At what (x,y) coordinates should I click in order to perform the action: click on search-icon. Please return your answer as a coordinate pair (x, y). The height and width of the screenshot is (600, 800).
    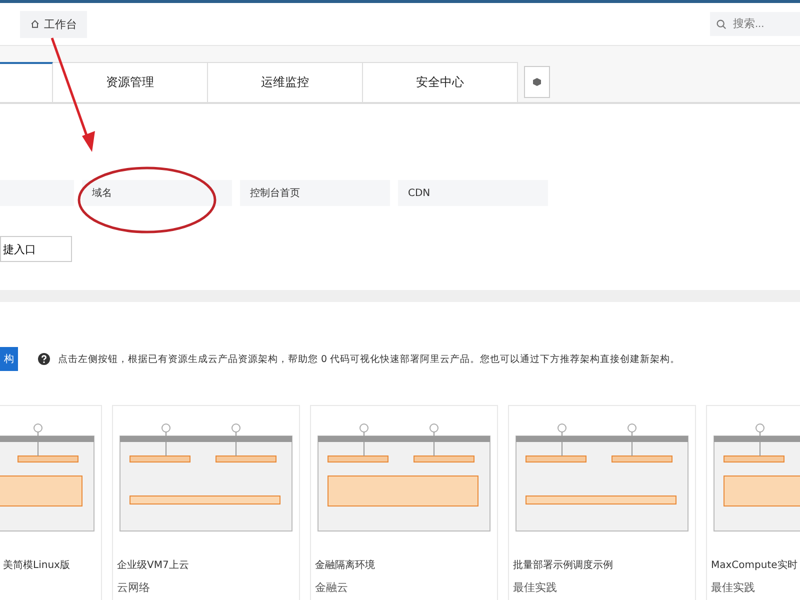
    Looking at the image, I should click on (721, 24).